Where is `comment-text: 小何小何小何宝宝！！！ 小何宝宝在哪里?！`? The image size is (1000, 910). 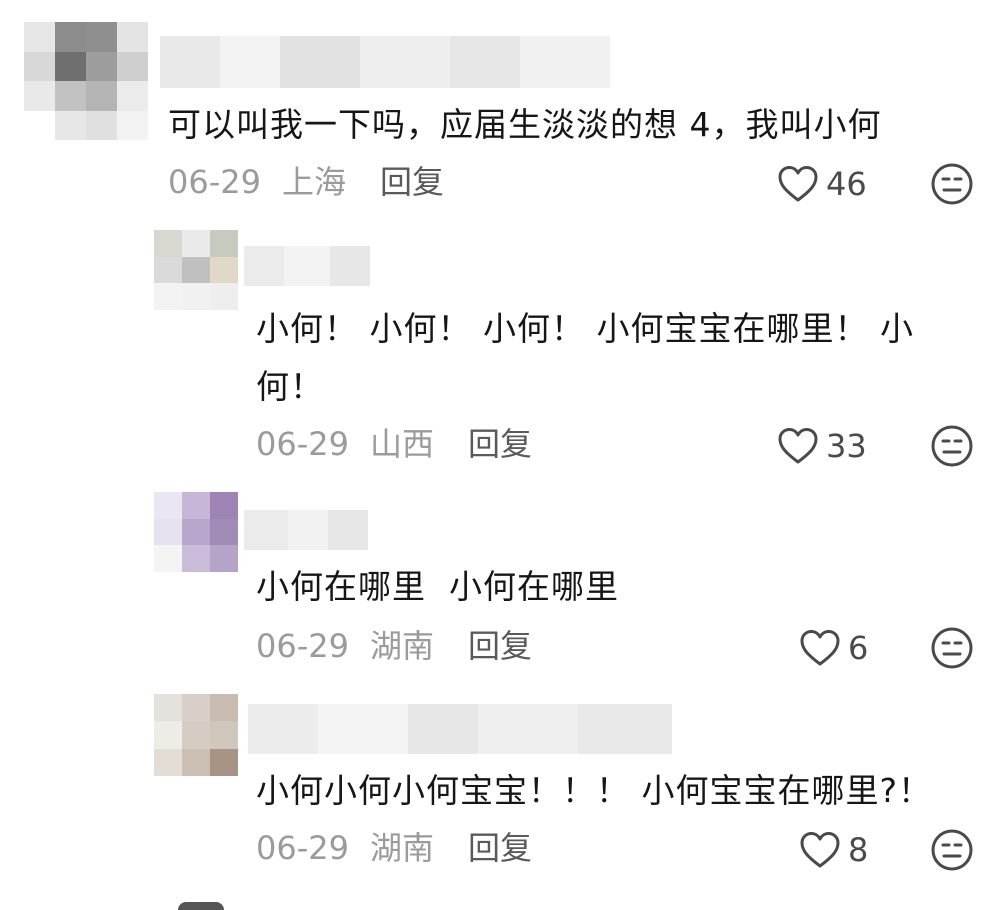 comment-text: 小何小何小何宝宝！！！ 小何宝宝在哪里?！ is located at coordinates (594, 790).